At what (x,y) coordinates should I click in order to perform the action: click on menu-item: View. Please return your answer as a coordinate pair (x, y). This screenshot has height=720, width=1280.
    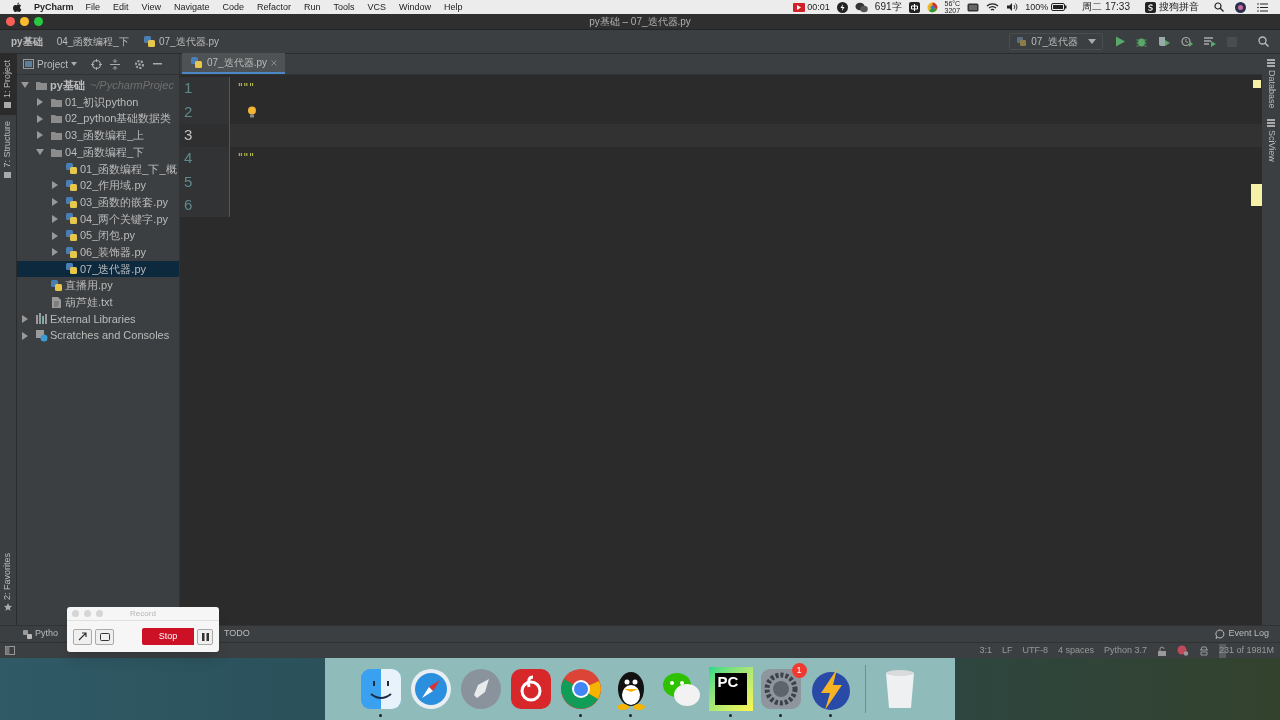
    Looking at the image, I should click on (151, 7).